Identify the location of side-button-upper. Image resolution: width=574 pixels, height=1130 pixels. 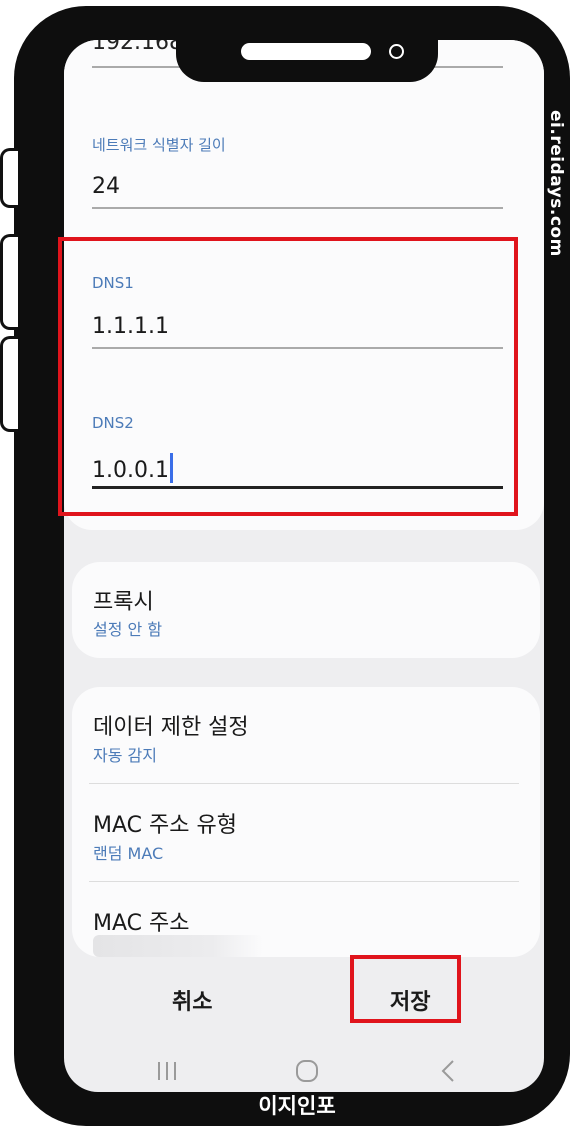
(9, 178).